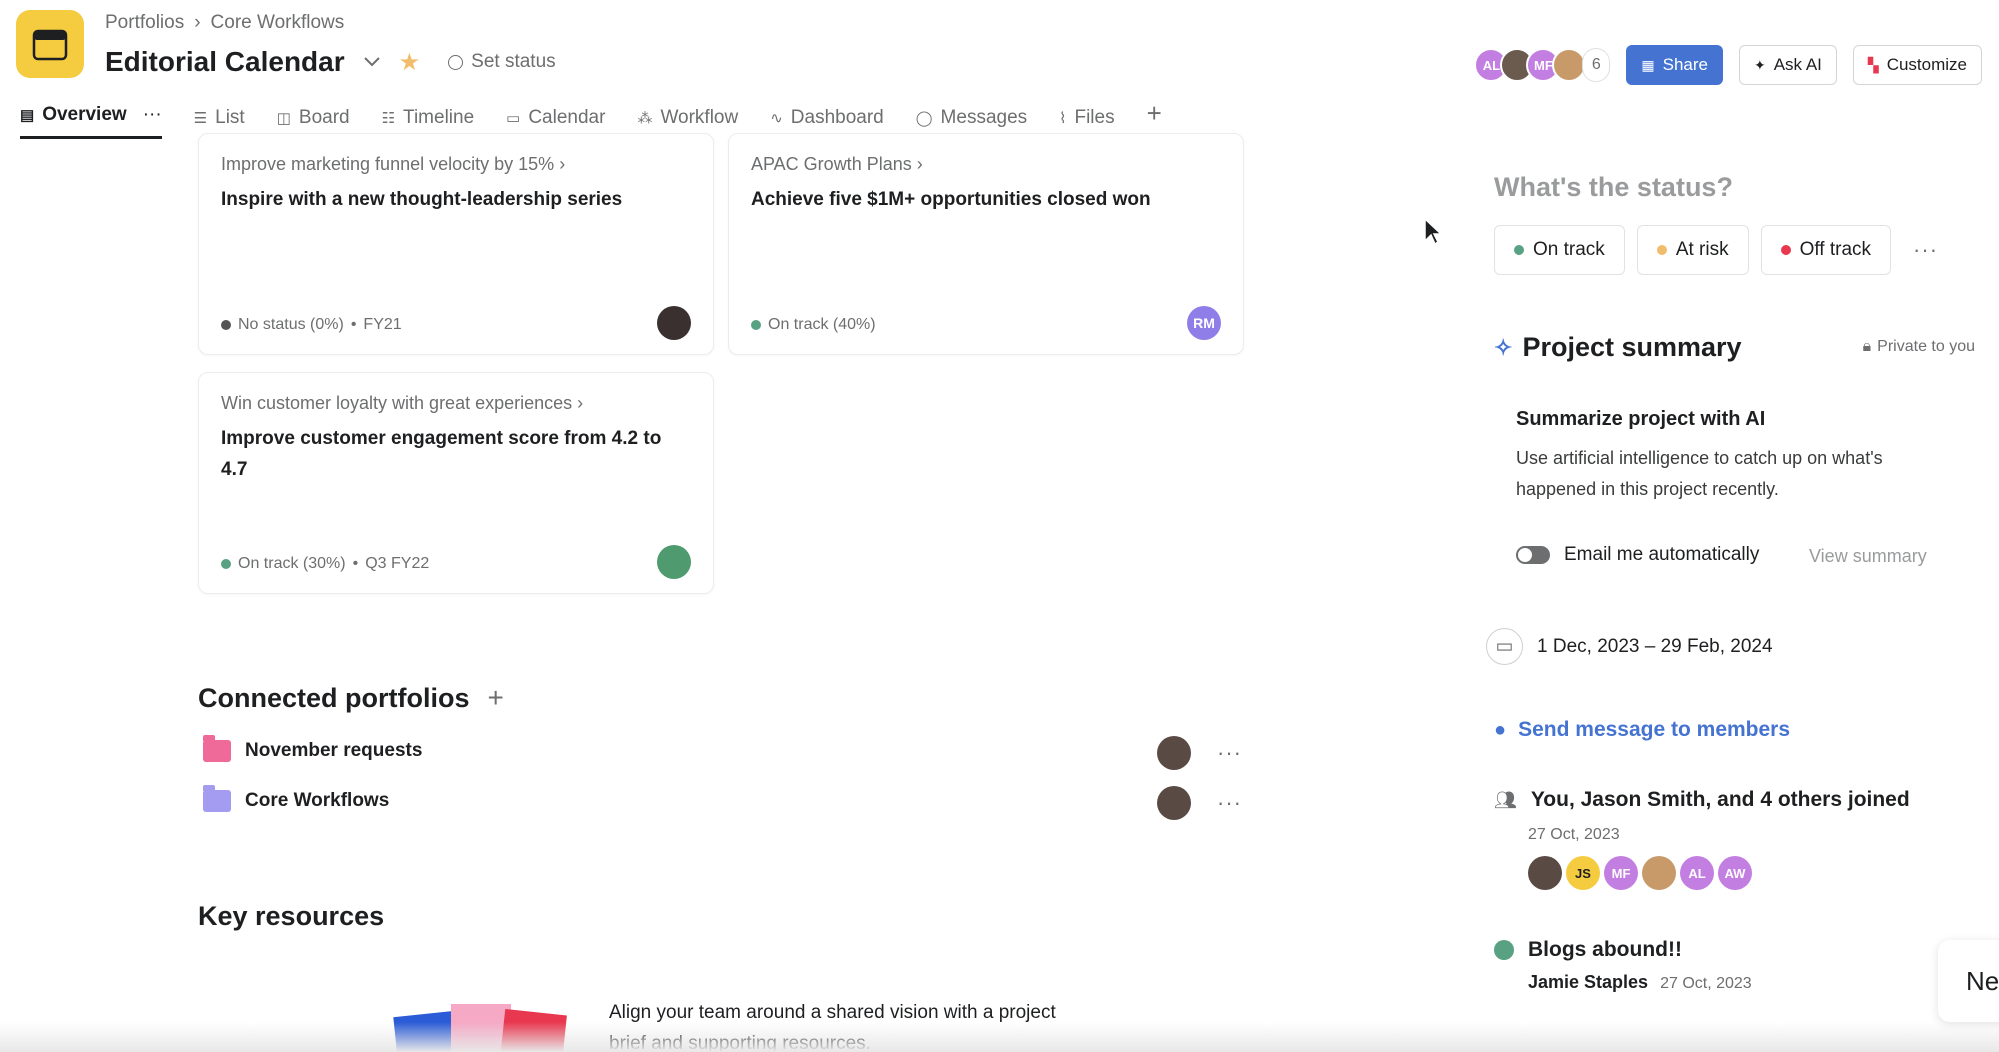  Describe the element at coordinates (225, 62) in the screenshot. I see `page-title: Editorial Calendar` at that location.